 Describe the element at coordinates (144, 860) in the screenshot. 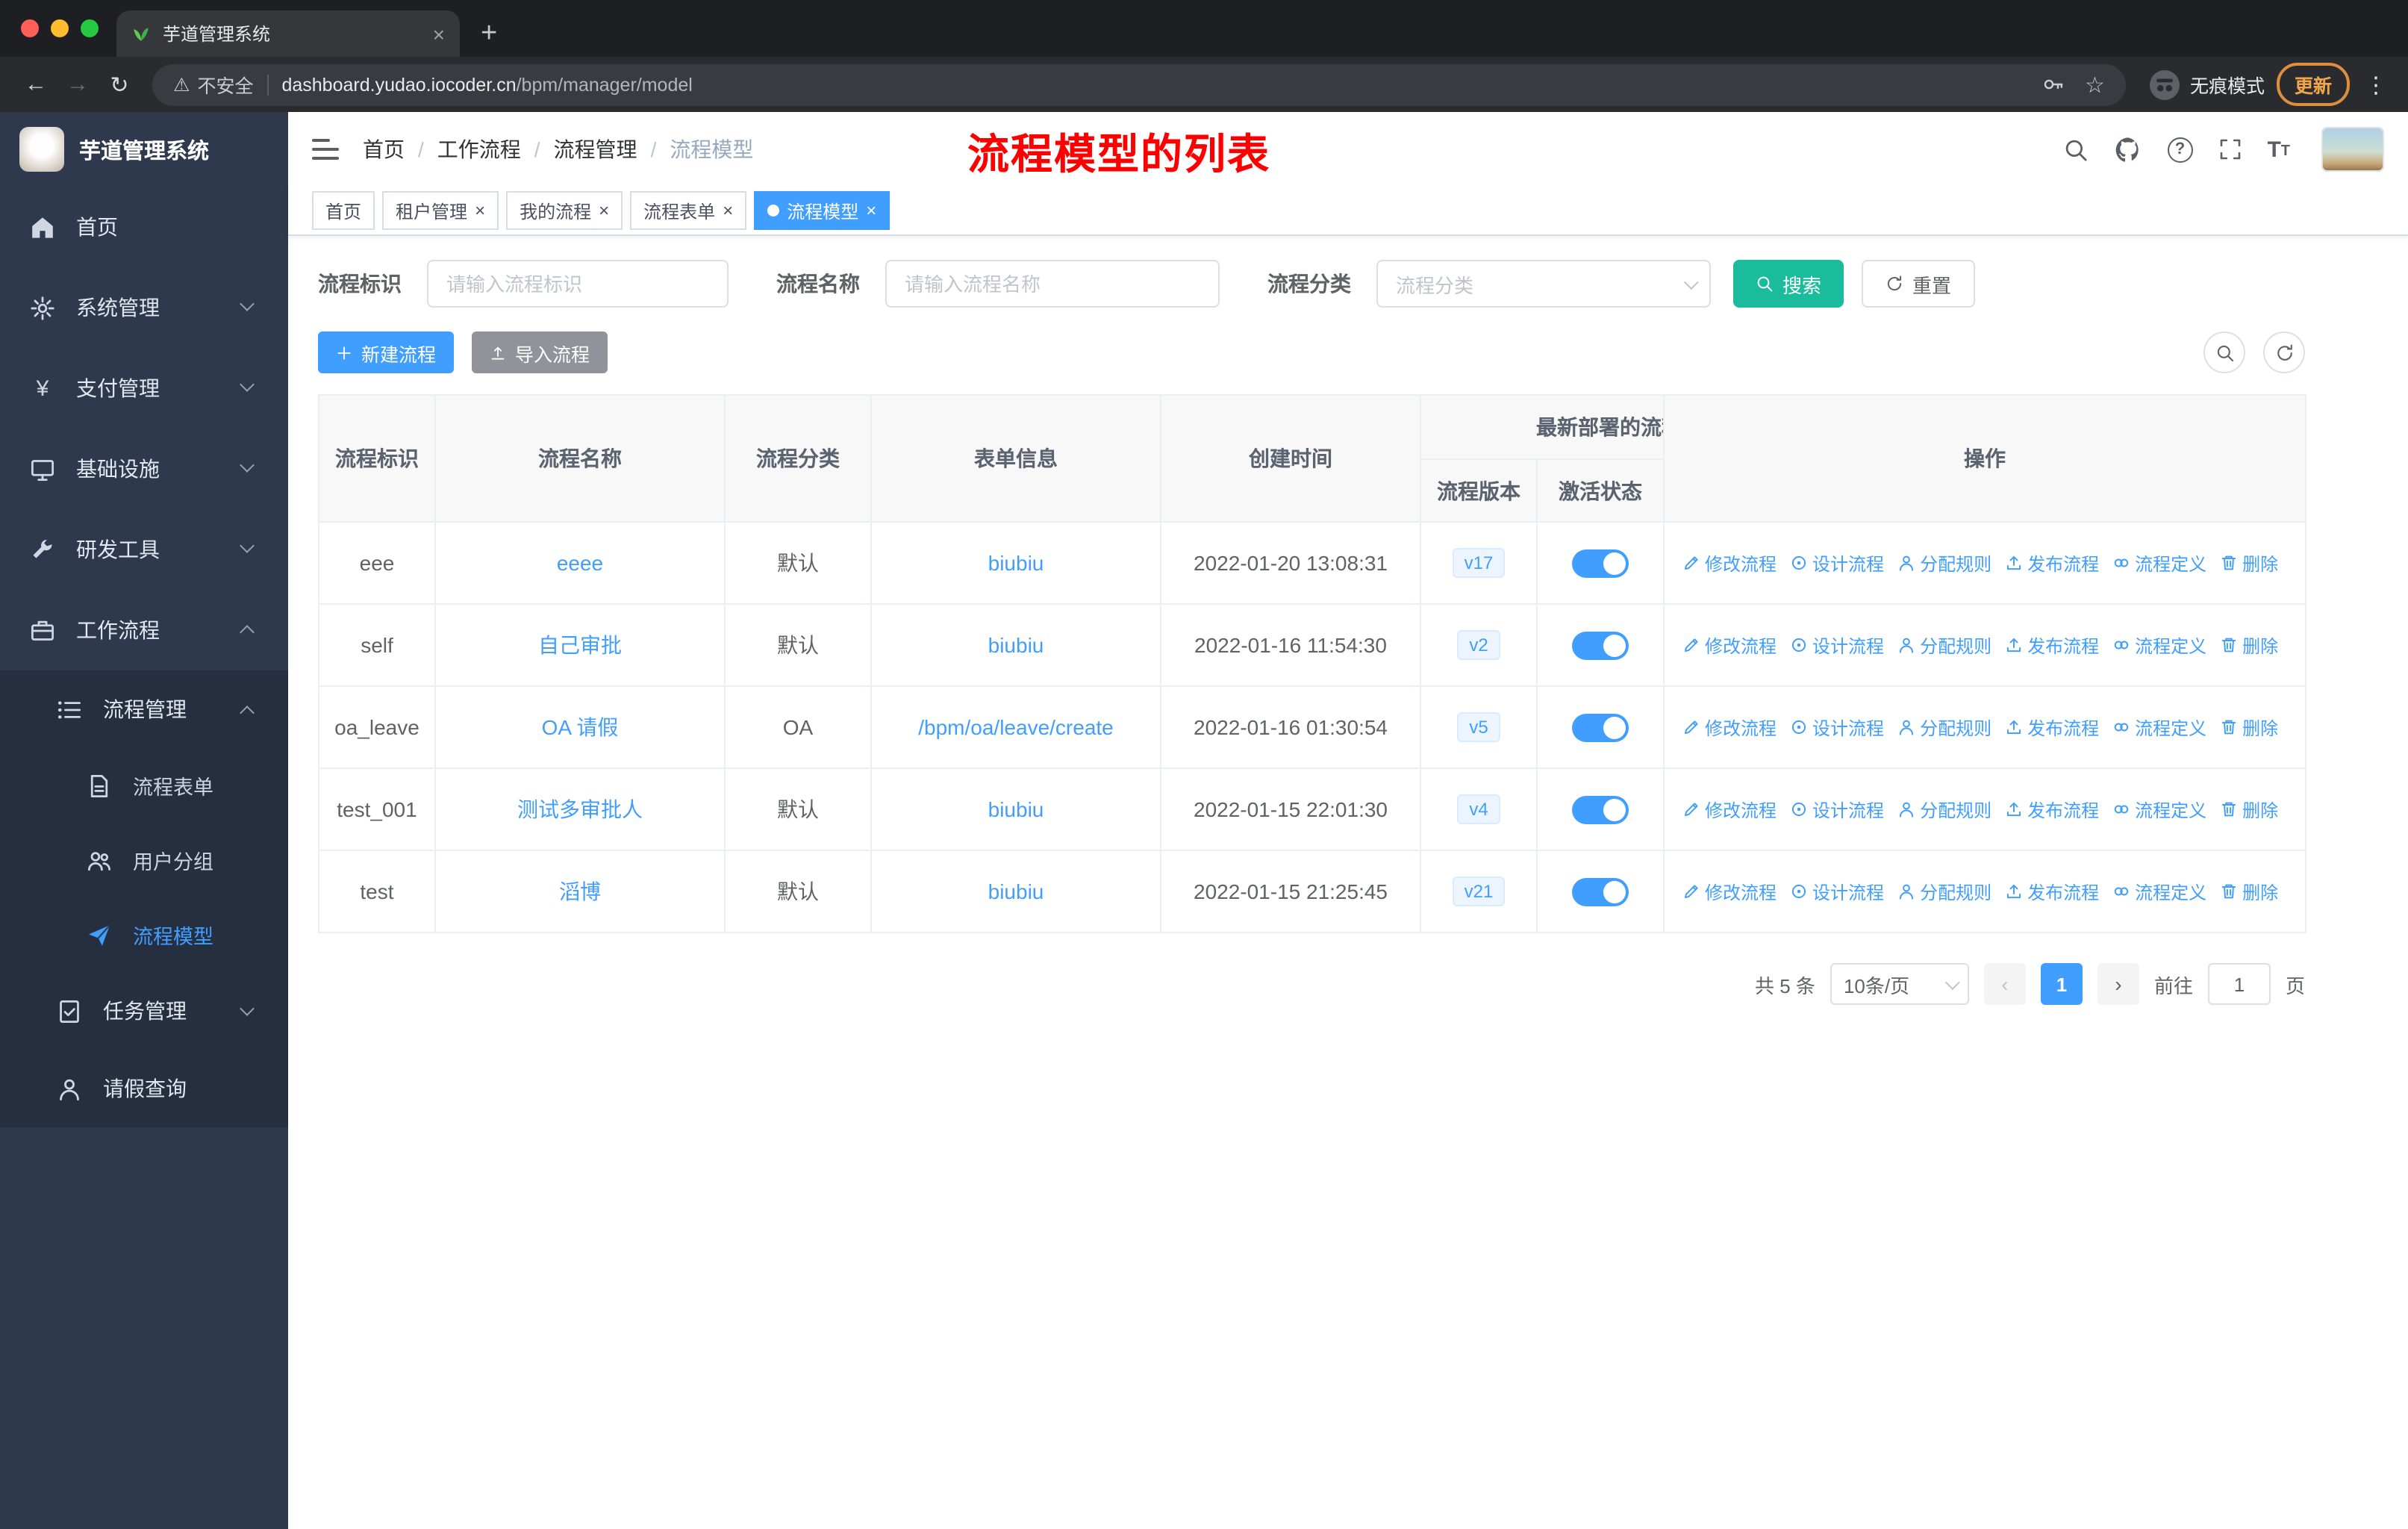

I see `sidebar-item-user-group: 用户分组` at that location.